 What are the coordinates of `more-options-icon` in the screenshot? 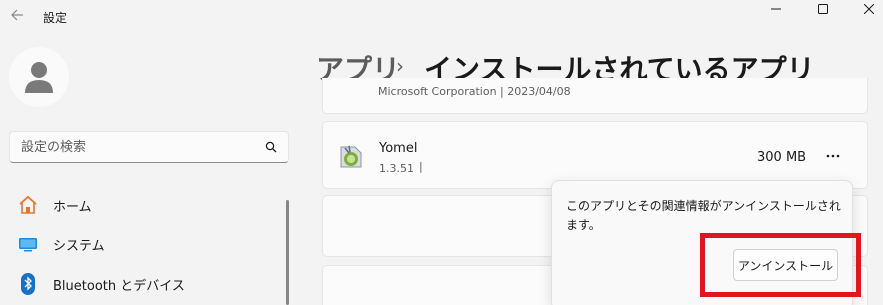 It's located at (833, 156).